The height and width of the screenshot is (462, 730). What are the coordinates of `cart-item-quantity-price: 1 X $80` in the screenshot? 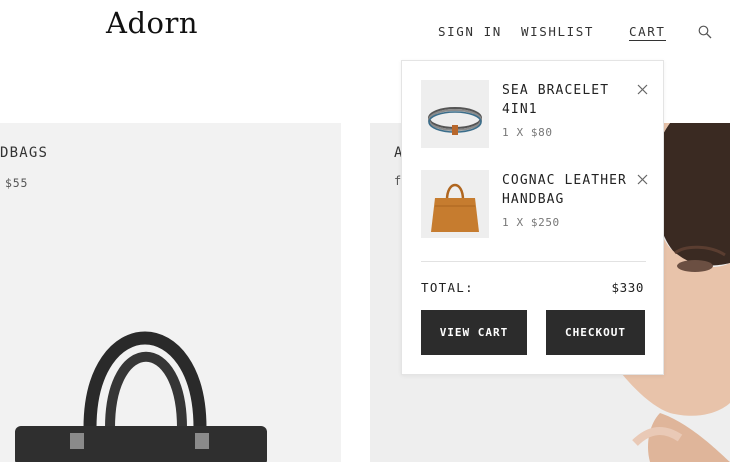 It's located at (527, 132).